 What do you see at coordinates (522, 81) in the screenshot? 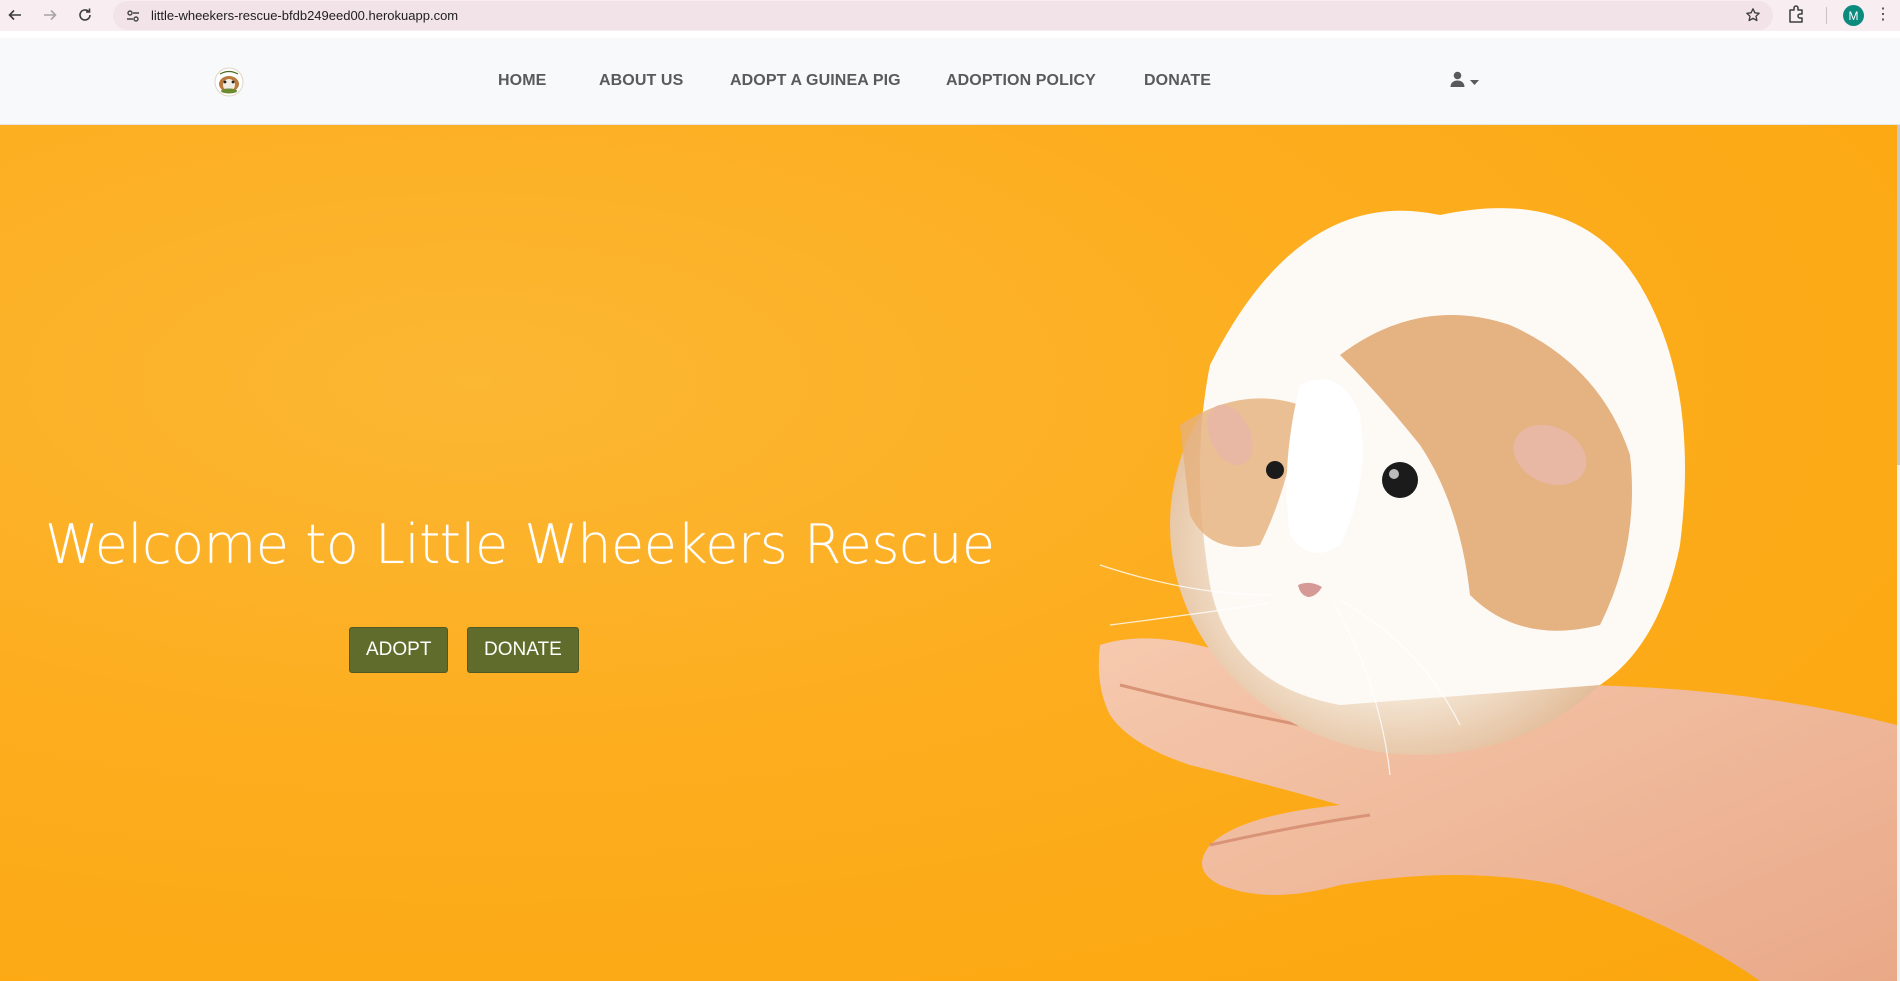
I see `nav-home: HOME` at bounding box center [522, 81].